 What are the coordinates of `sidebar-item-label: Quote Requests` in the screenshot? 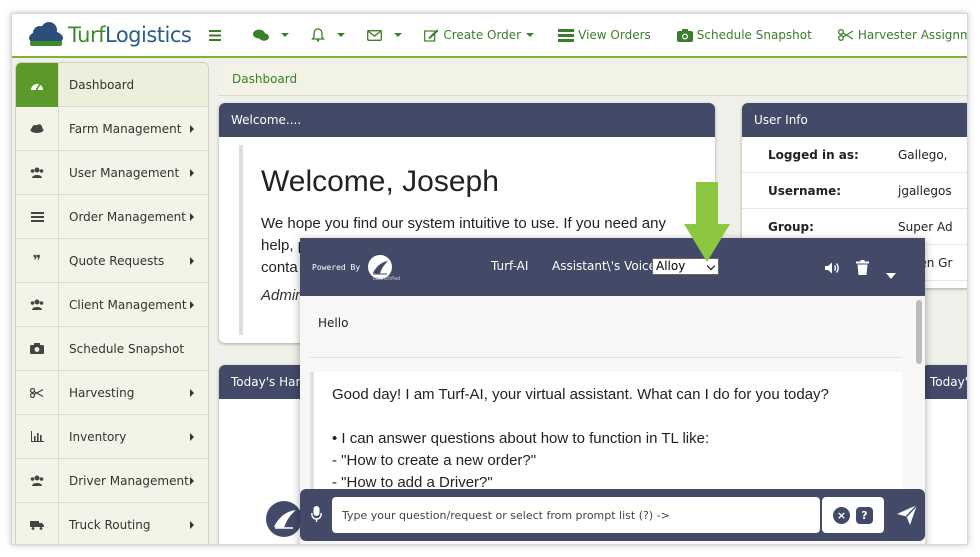 It's located at (117, 260).